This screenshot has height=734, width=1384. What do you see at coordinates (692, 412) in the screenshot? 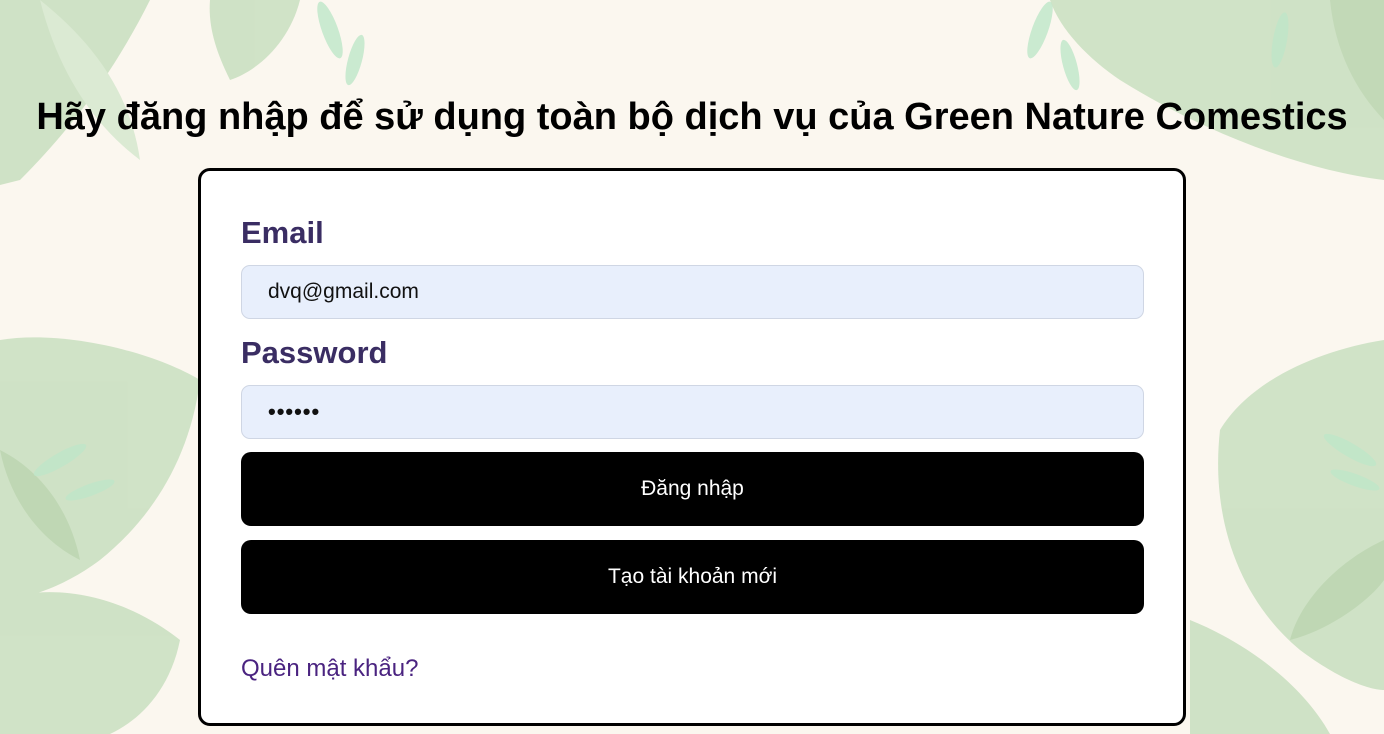
I see `password-field: ••••••` at bounding box center [692, 412].